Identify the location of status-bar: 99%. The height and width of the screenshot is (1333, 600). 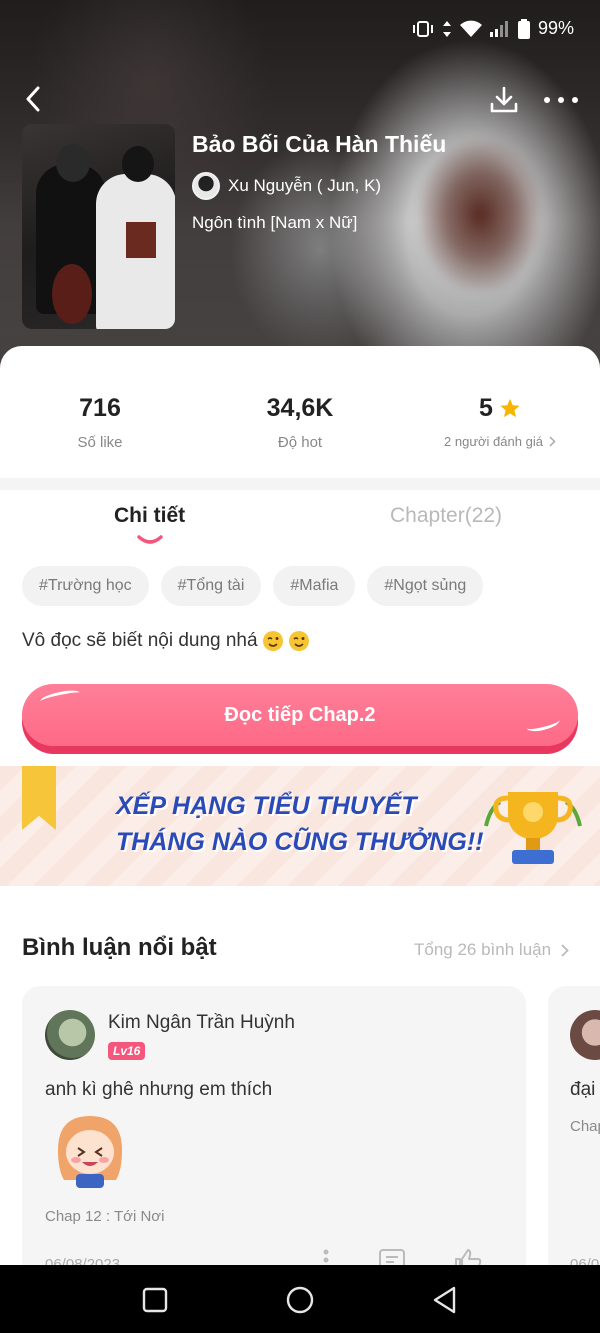
(493, 28).